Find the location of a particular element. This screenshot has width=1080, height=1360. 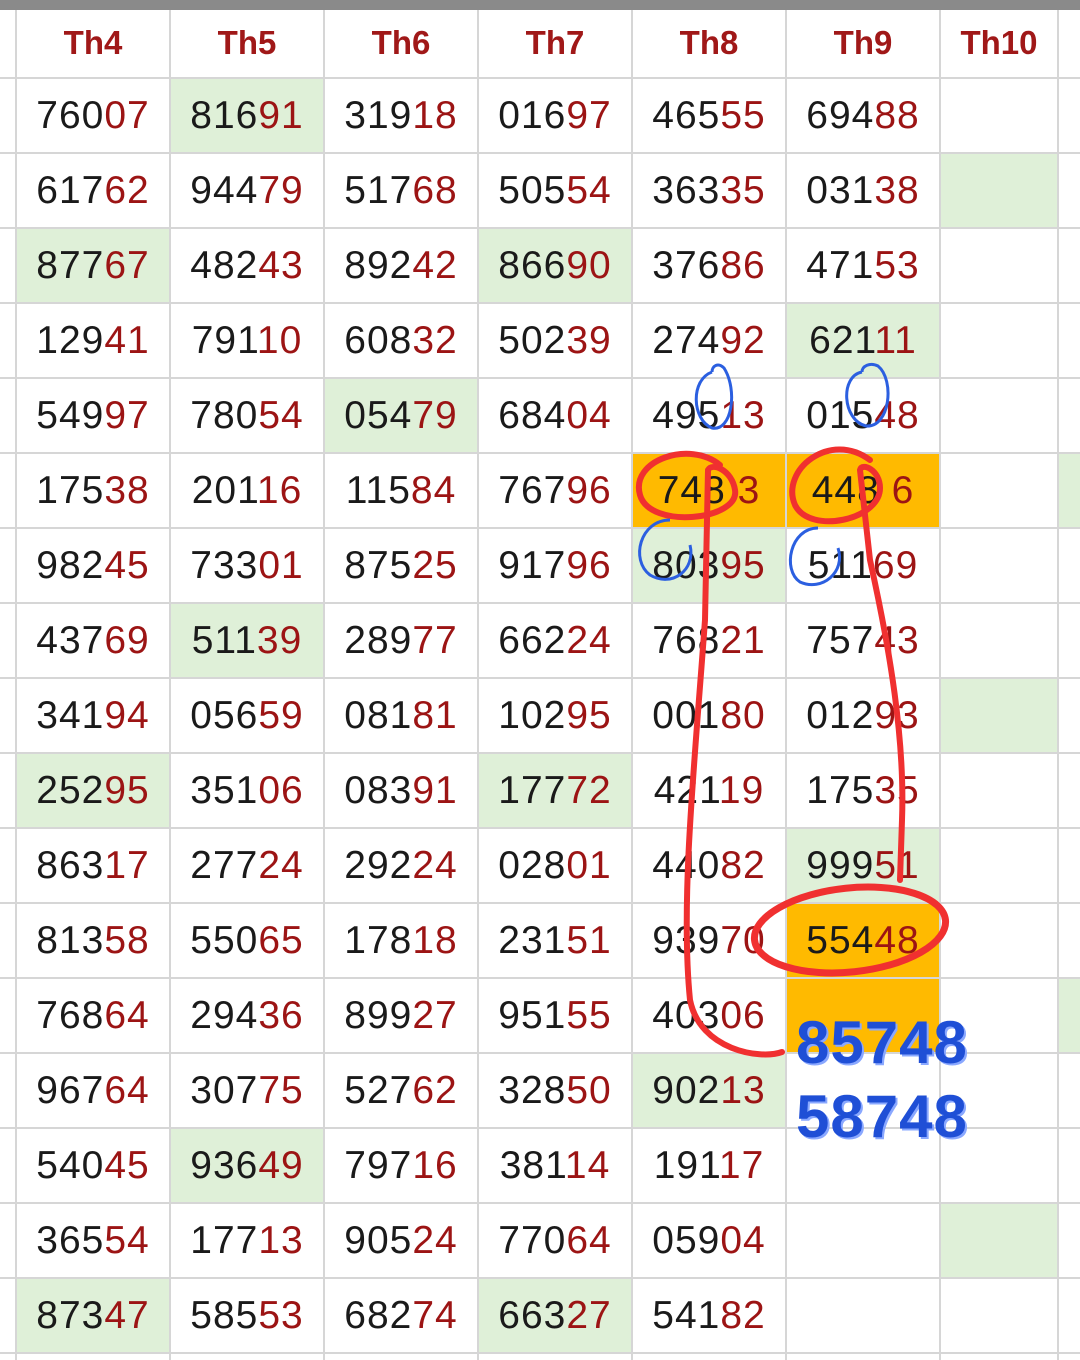

result-cell: 86690 is located at coordinates (555, 265).